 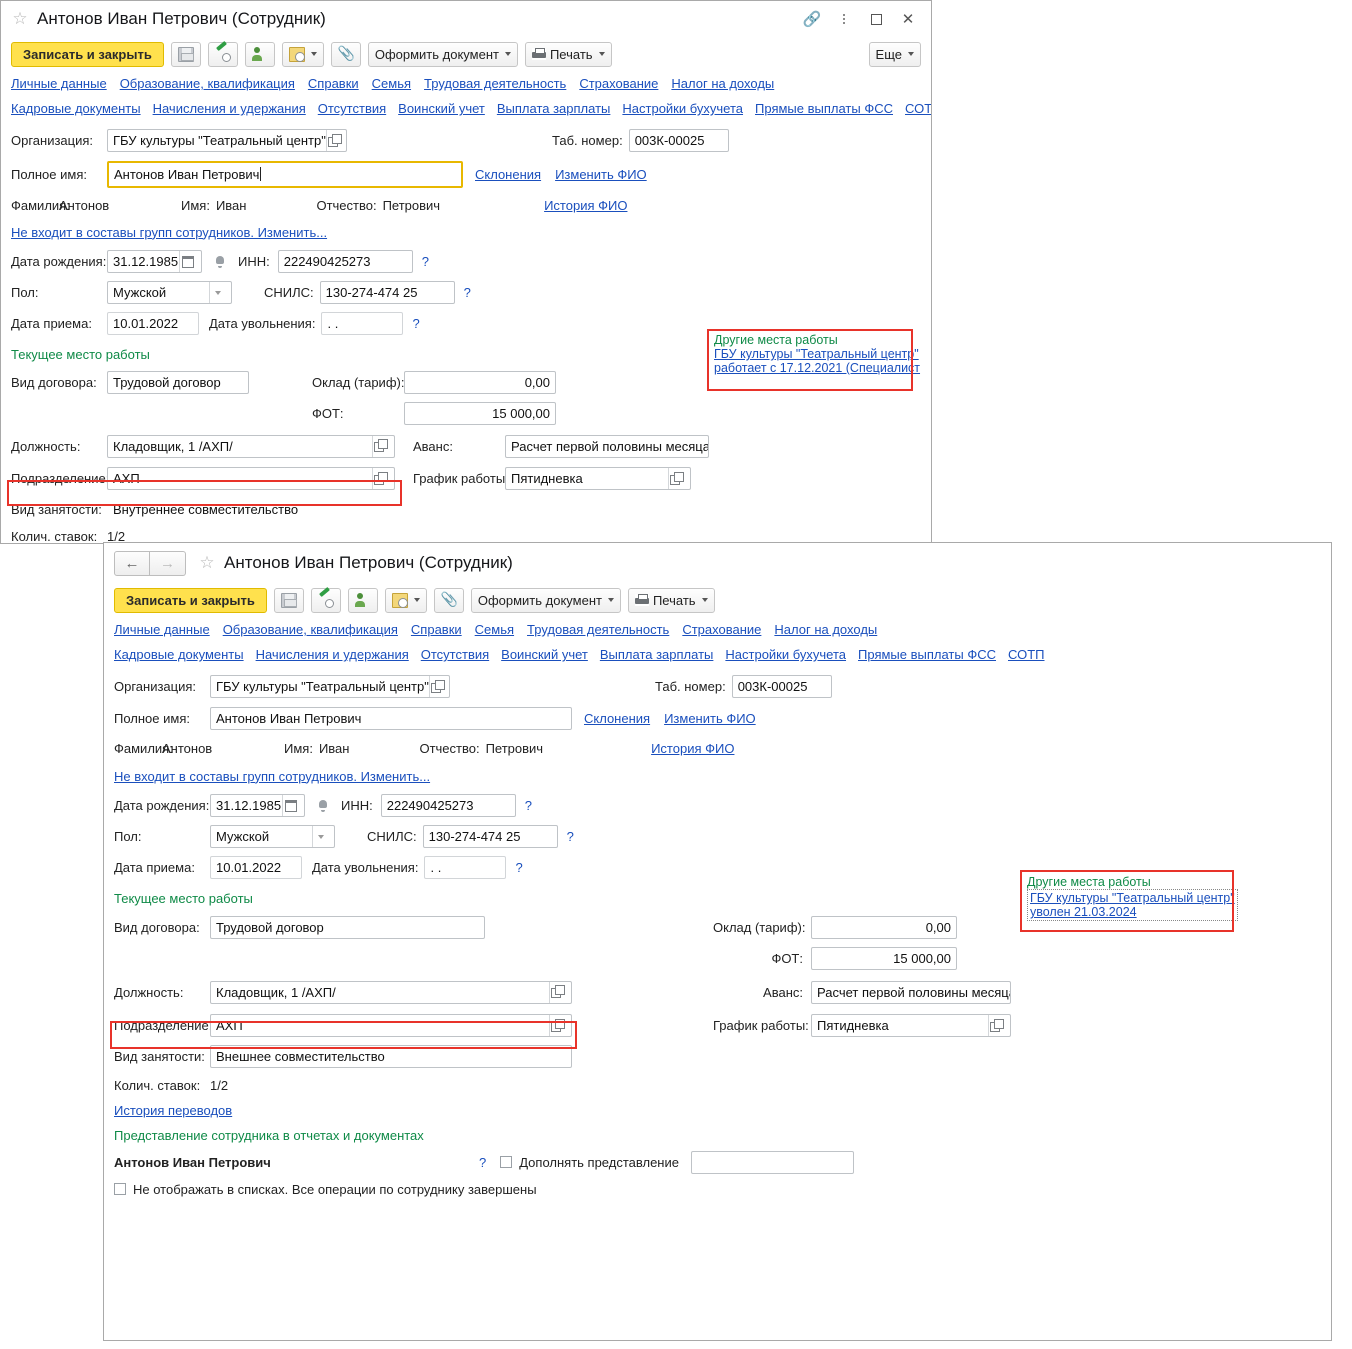 I want to click on forward-button: →, so click(x=168, y=563).